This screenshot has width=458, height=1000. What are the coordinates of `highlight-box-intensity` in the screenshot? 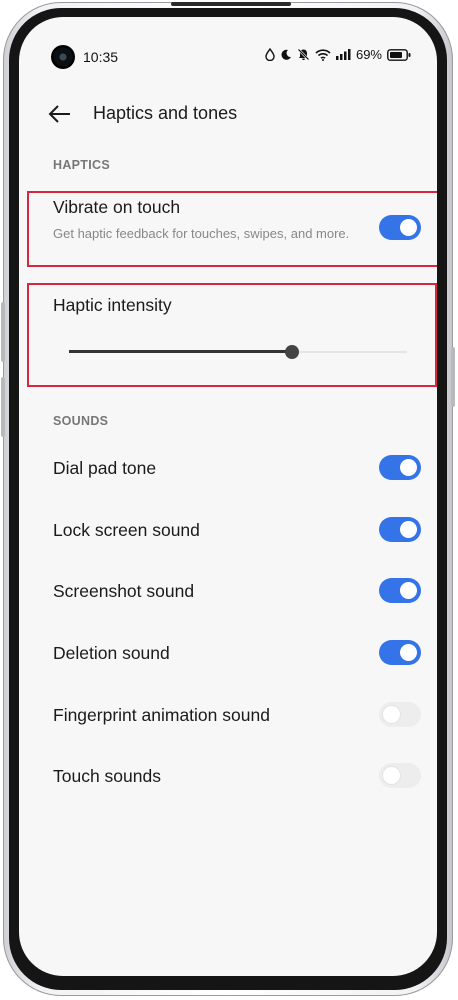 It's located at (232, 335).